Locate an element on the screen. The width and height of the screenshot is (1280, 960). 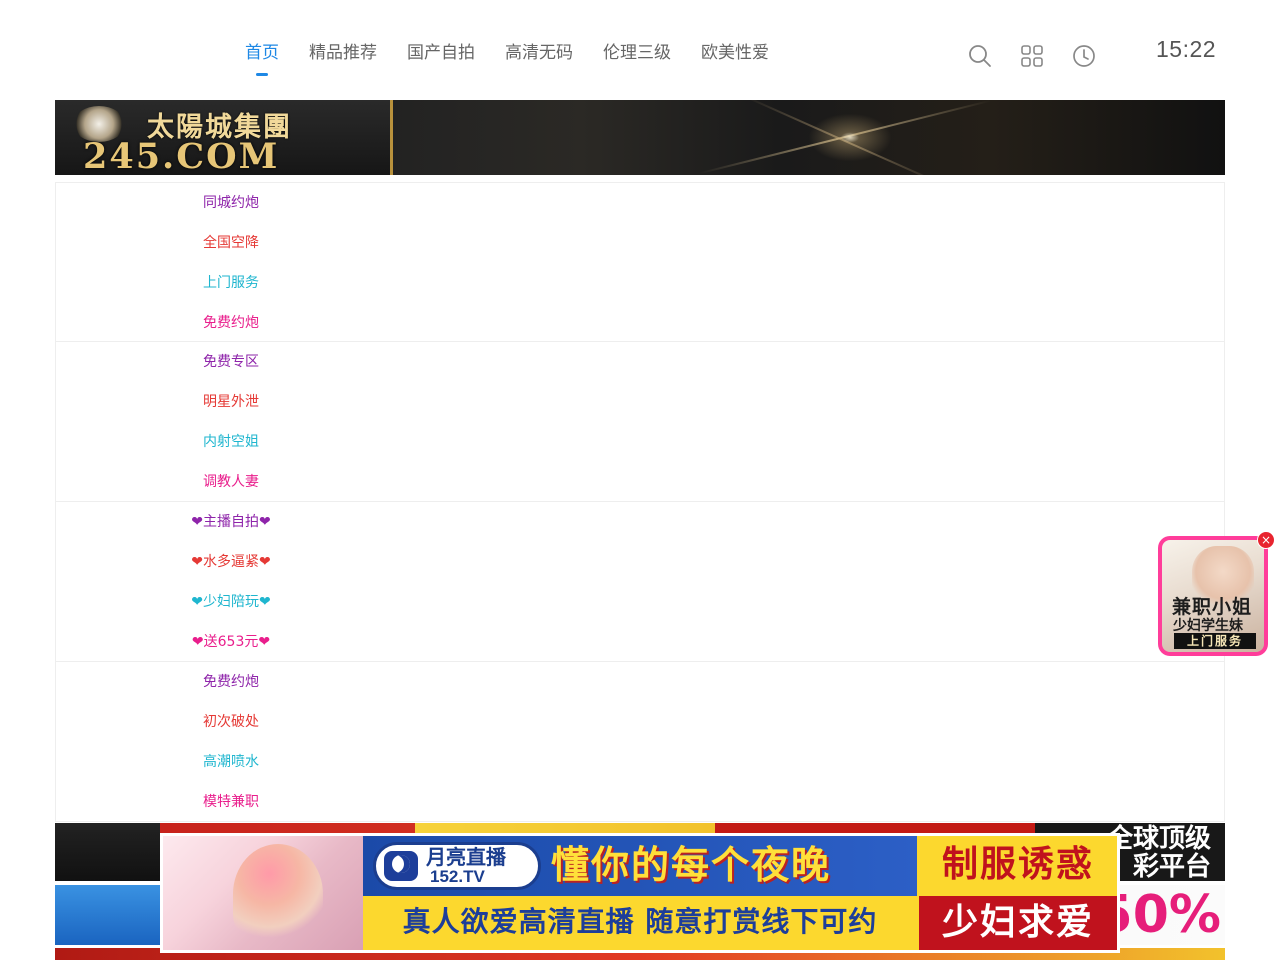
nav-item-featured: 精品推荐 is located at coordinates (343, 53).